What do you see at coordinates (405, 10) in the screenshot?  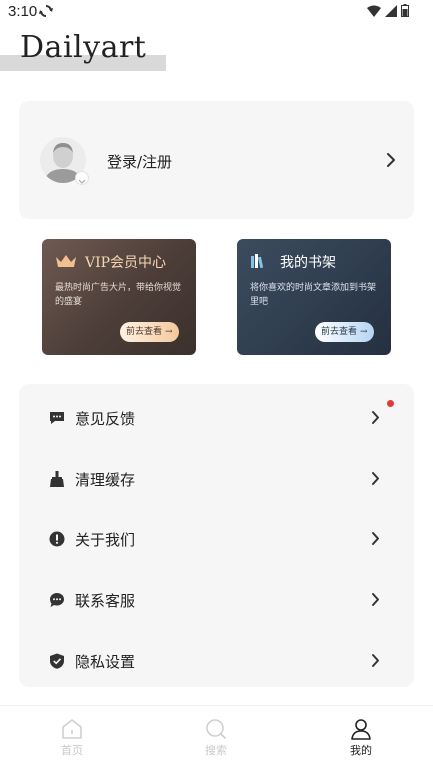 I see `battery-icon` at bounding box center [405, 10].